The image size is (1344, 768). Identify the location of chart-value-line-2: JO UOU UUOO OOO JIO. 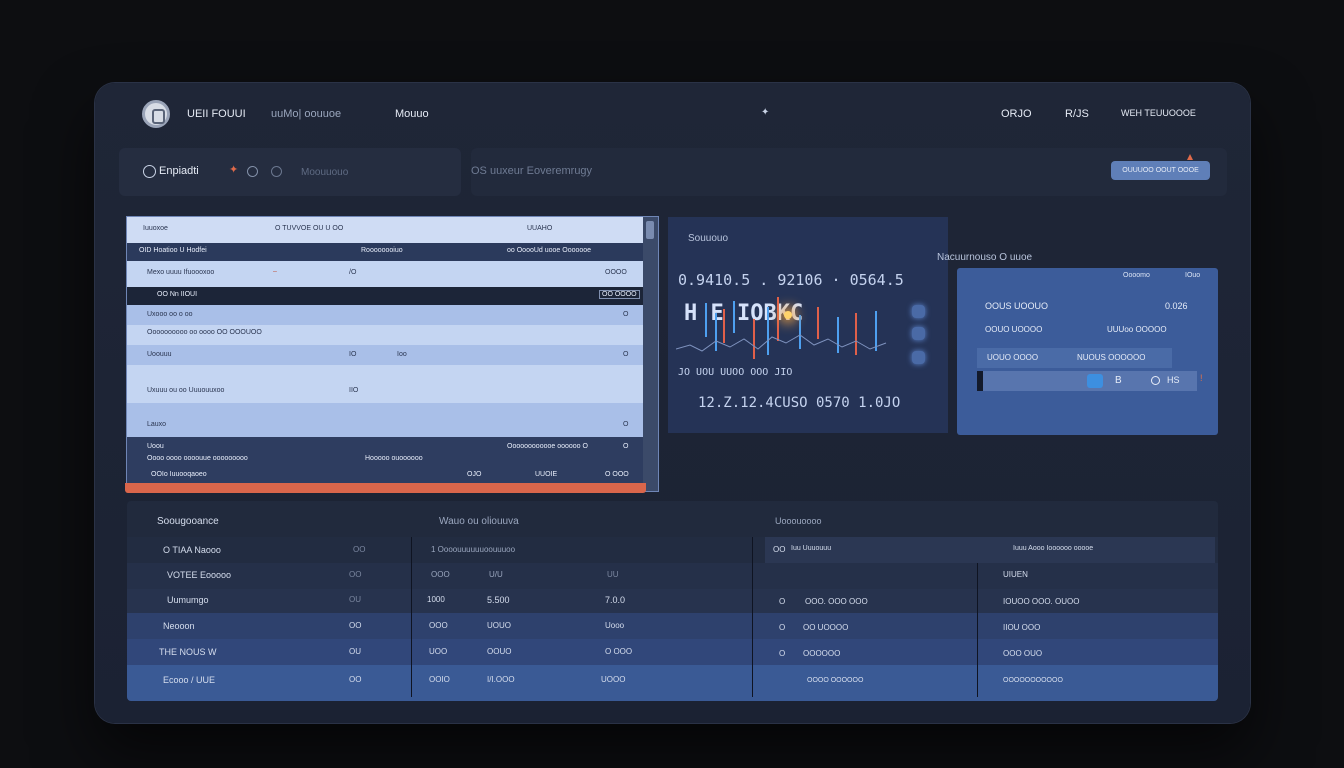
(735, 372).